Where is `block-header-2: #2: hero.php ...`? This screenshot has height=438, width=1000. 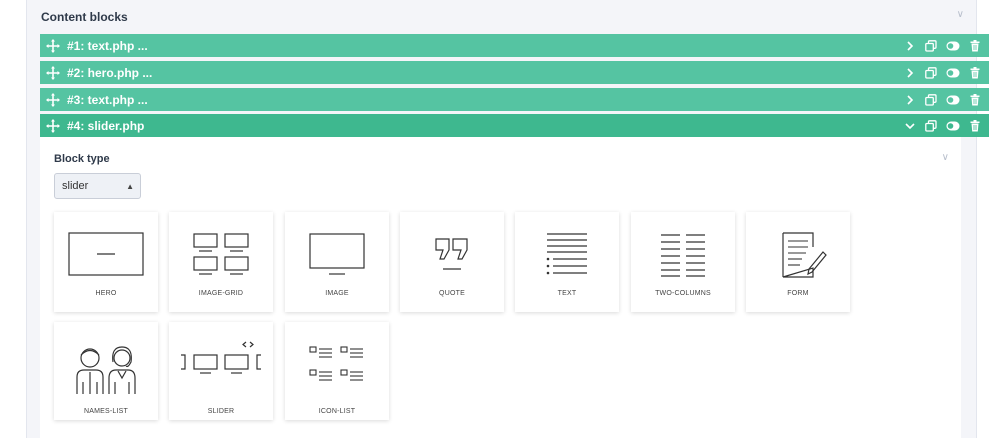
block-header-2: #2: hero.php ... is located at coordinates (514, 72).